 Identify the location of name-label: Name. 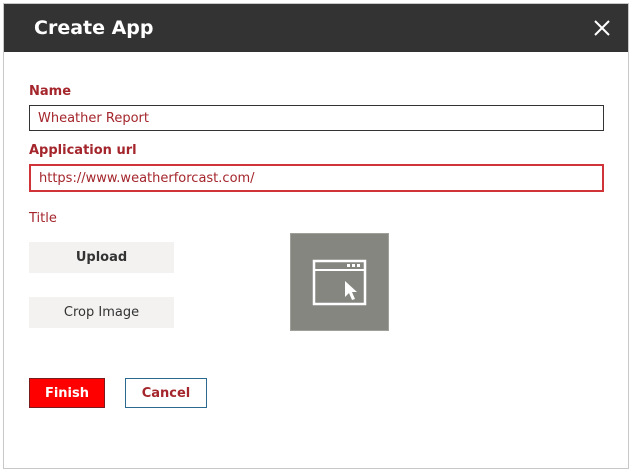
(50, 91).